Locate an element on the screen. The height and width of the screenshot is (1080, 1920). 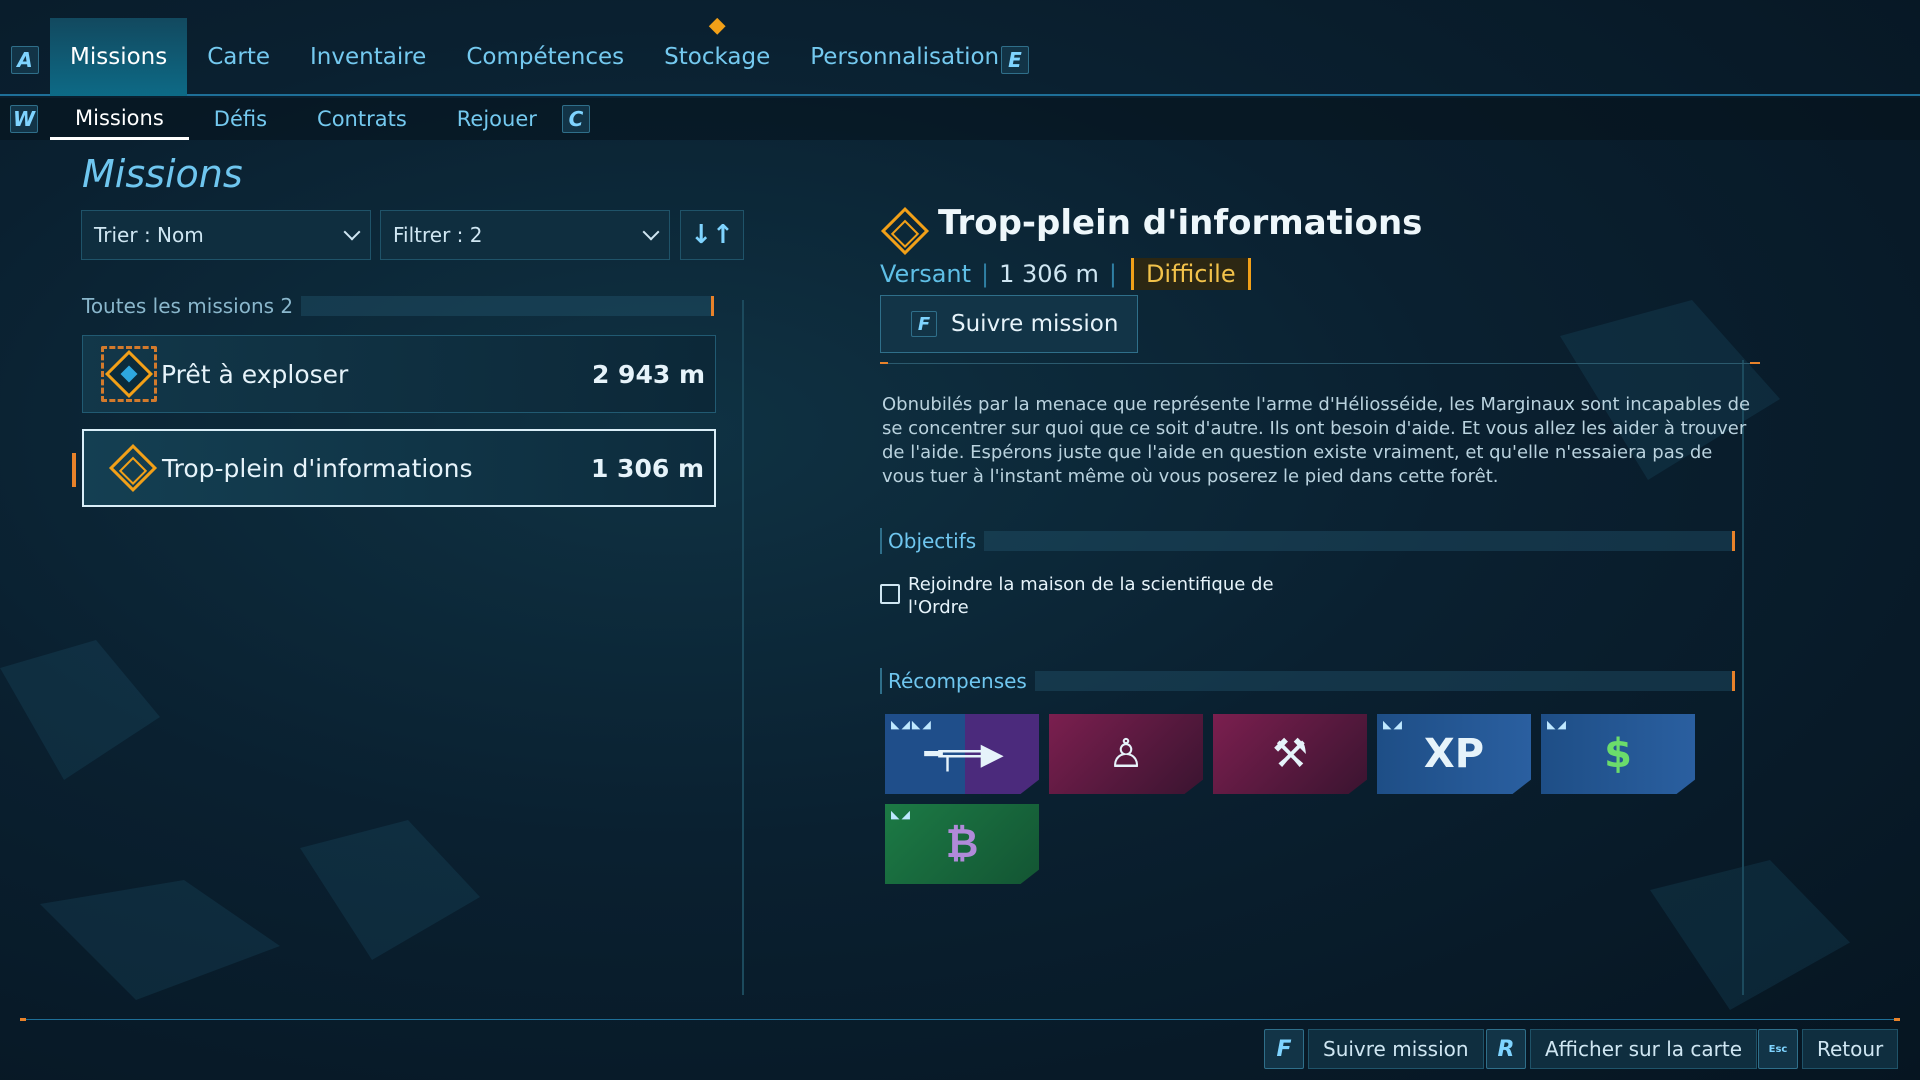
objectives-label: Objectifs is located at coordinates (932, 541).